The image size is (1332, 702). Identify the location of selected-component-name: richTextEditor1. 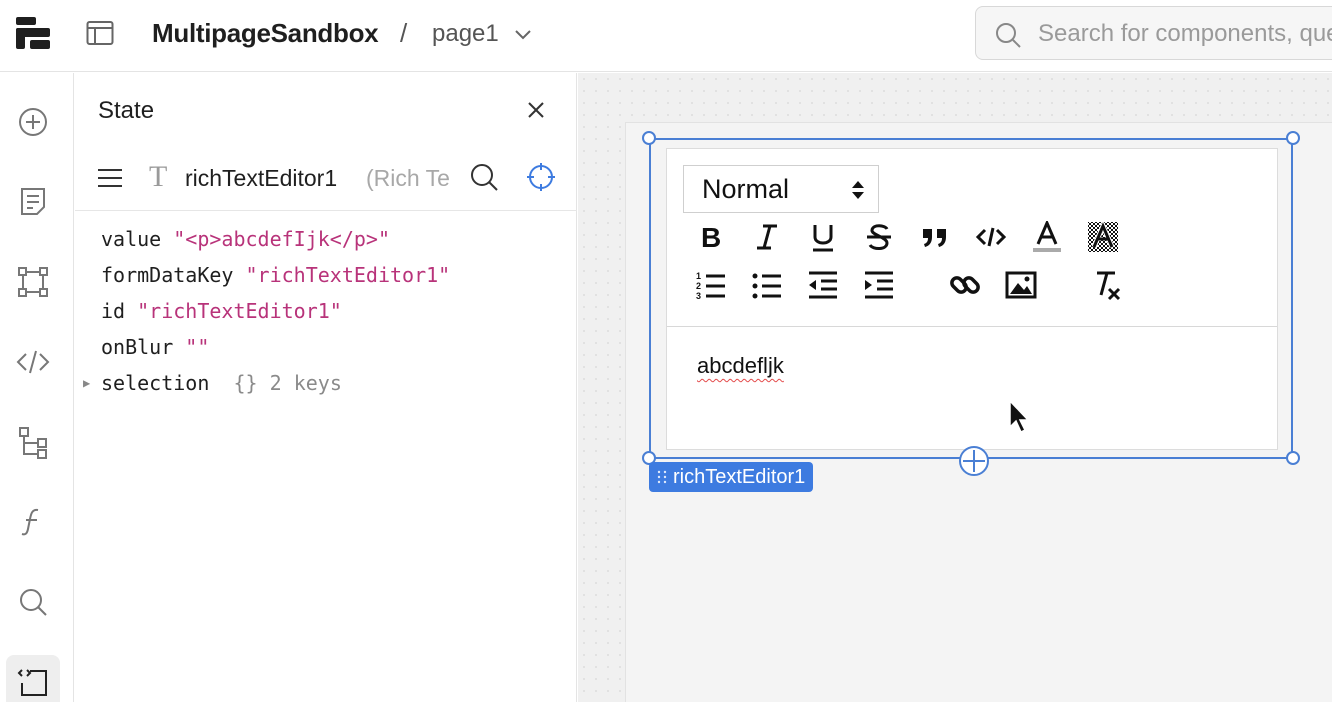
(739, 477).